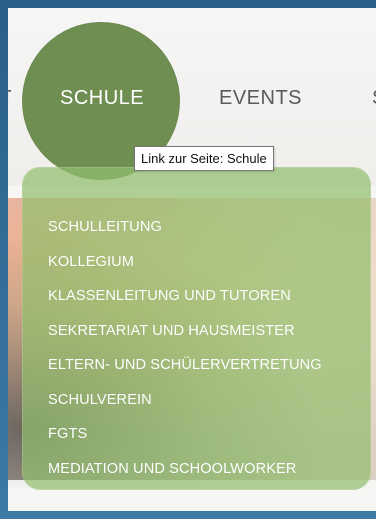 The width and height of the screenshot is (376, 519). I want to click on nav-item-previous-clipped: T, so click(9, 98).